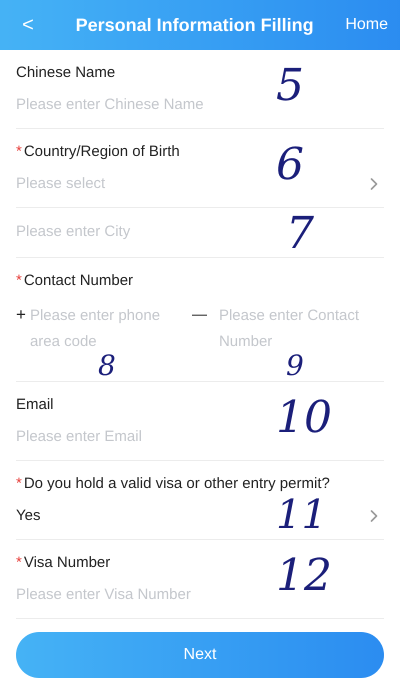 The width and height of the screenshot is (400, 688). What do you see at coordinates (301, 328) in the screenshot?
I see `input-field: Please enter Contact Number` at bounding box center [301, 328].